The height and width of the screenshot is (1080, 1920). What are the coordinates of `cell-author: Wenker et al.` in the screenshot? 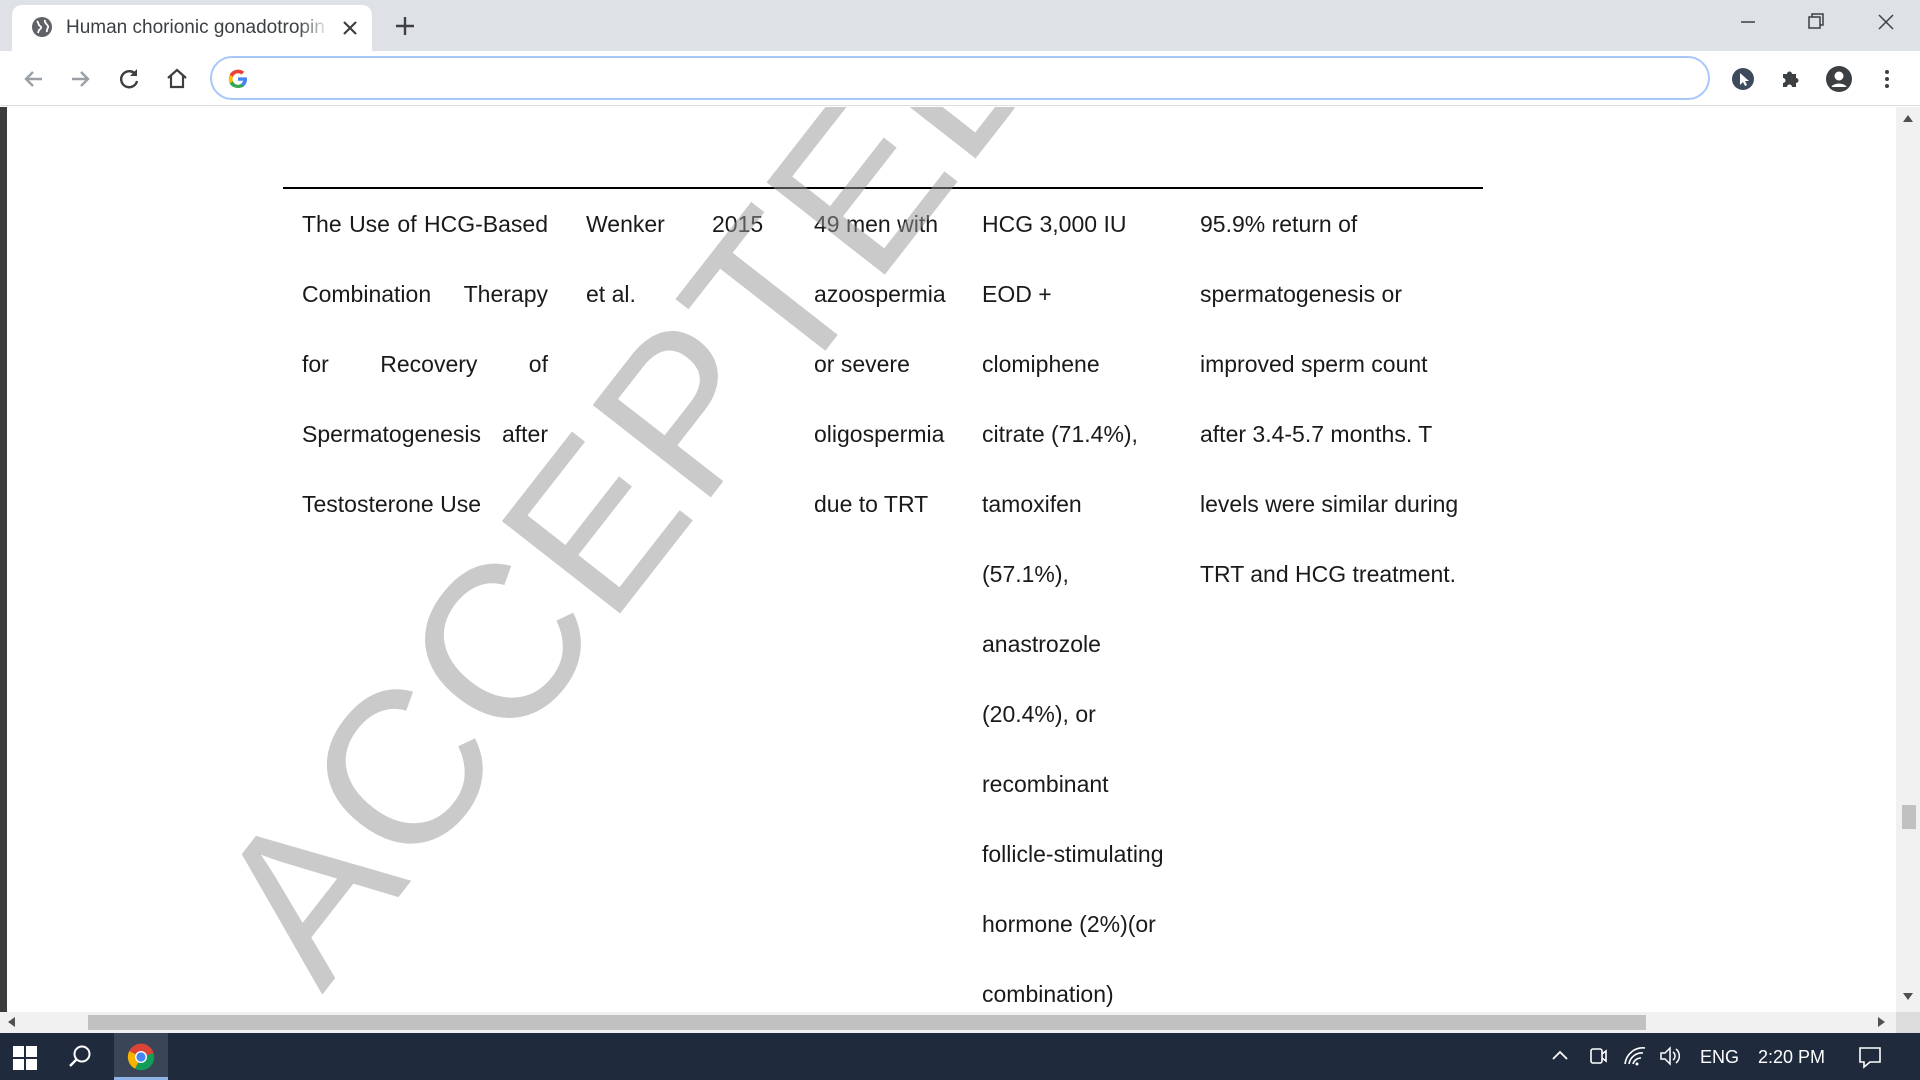 It's located at (631, 259).